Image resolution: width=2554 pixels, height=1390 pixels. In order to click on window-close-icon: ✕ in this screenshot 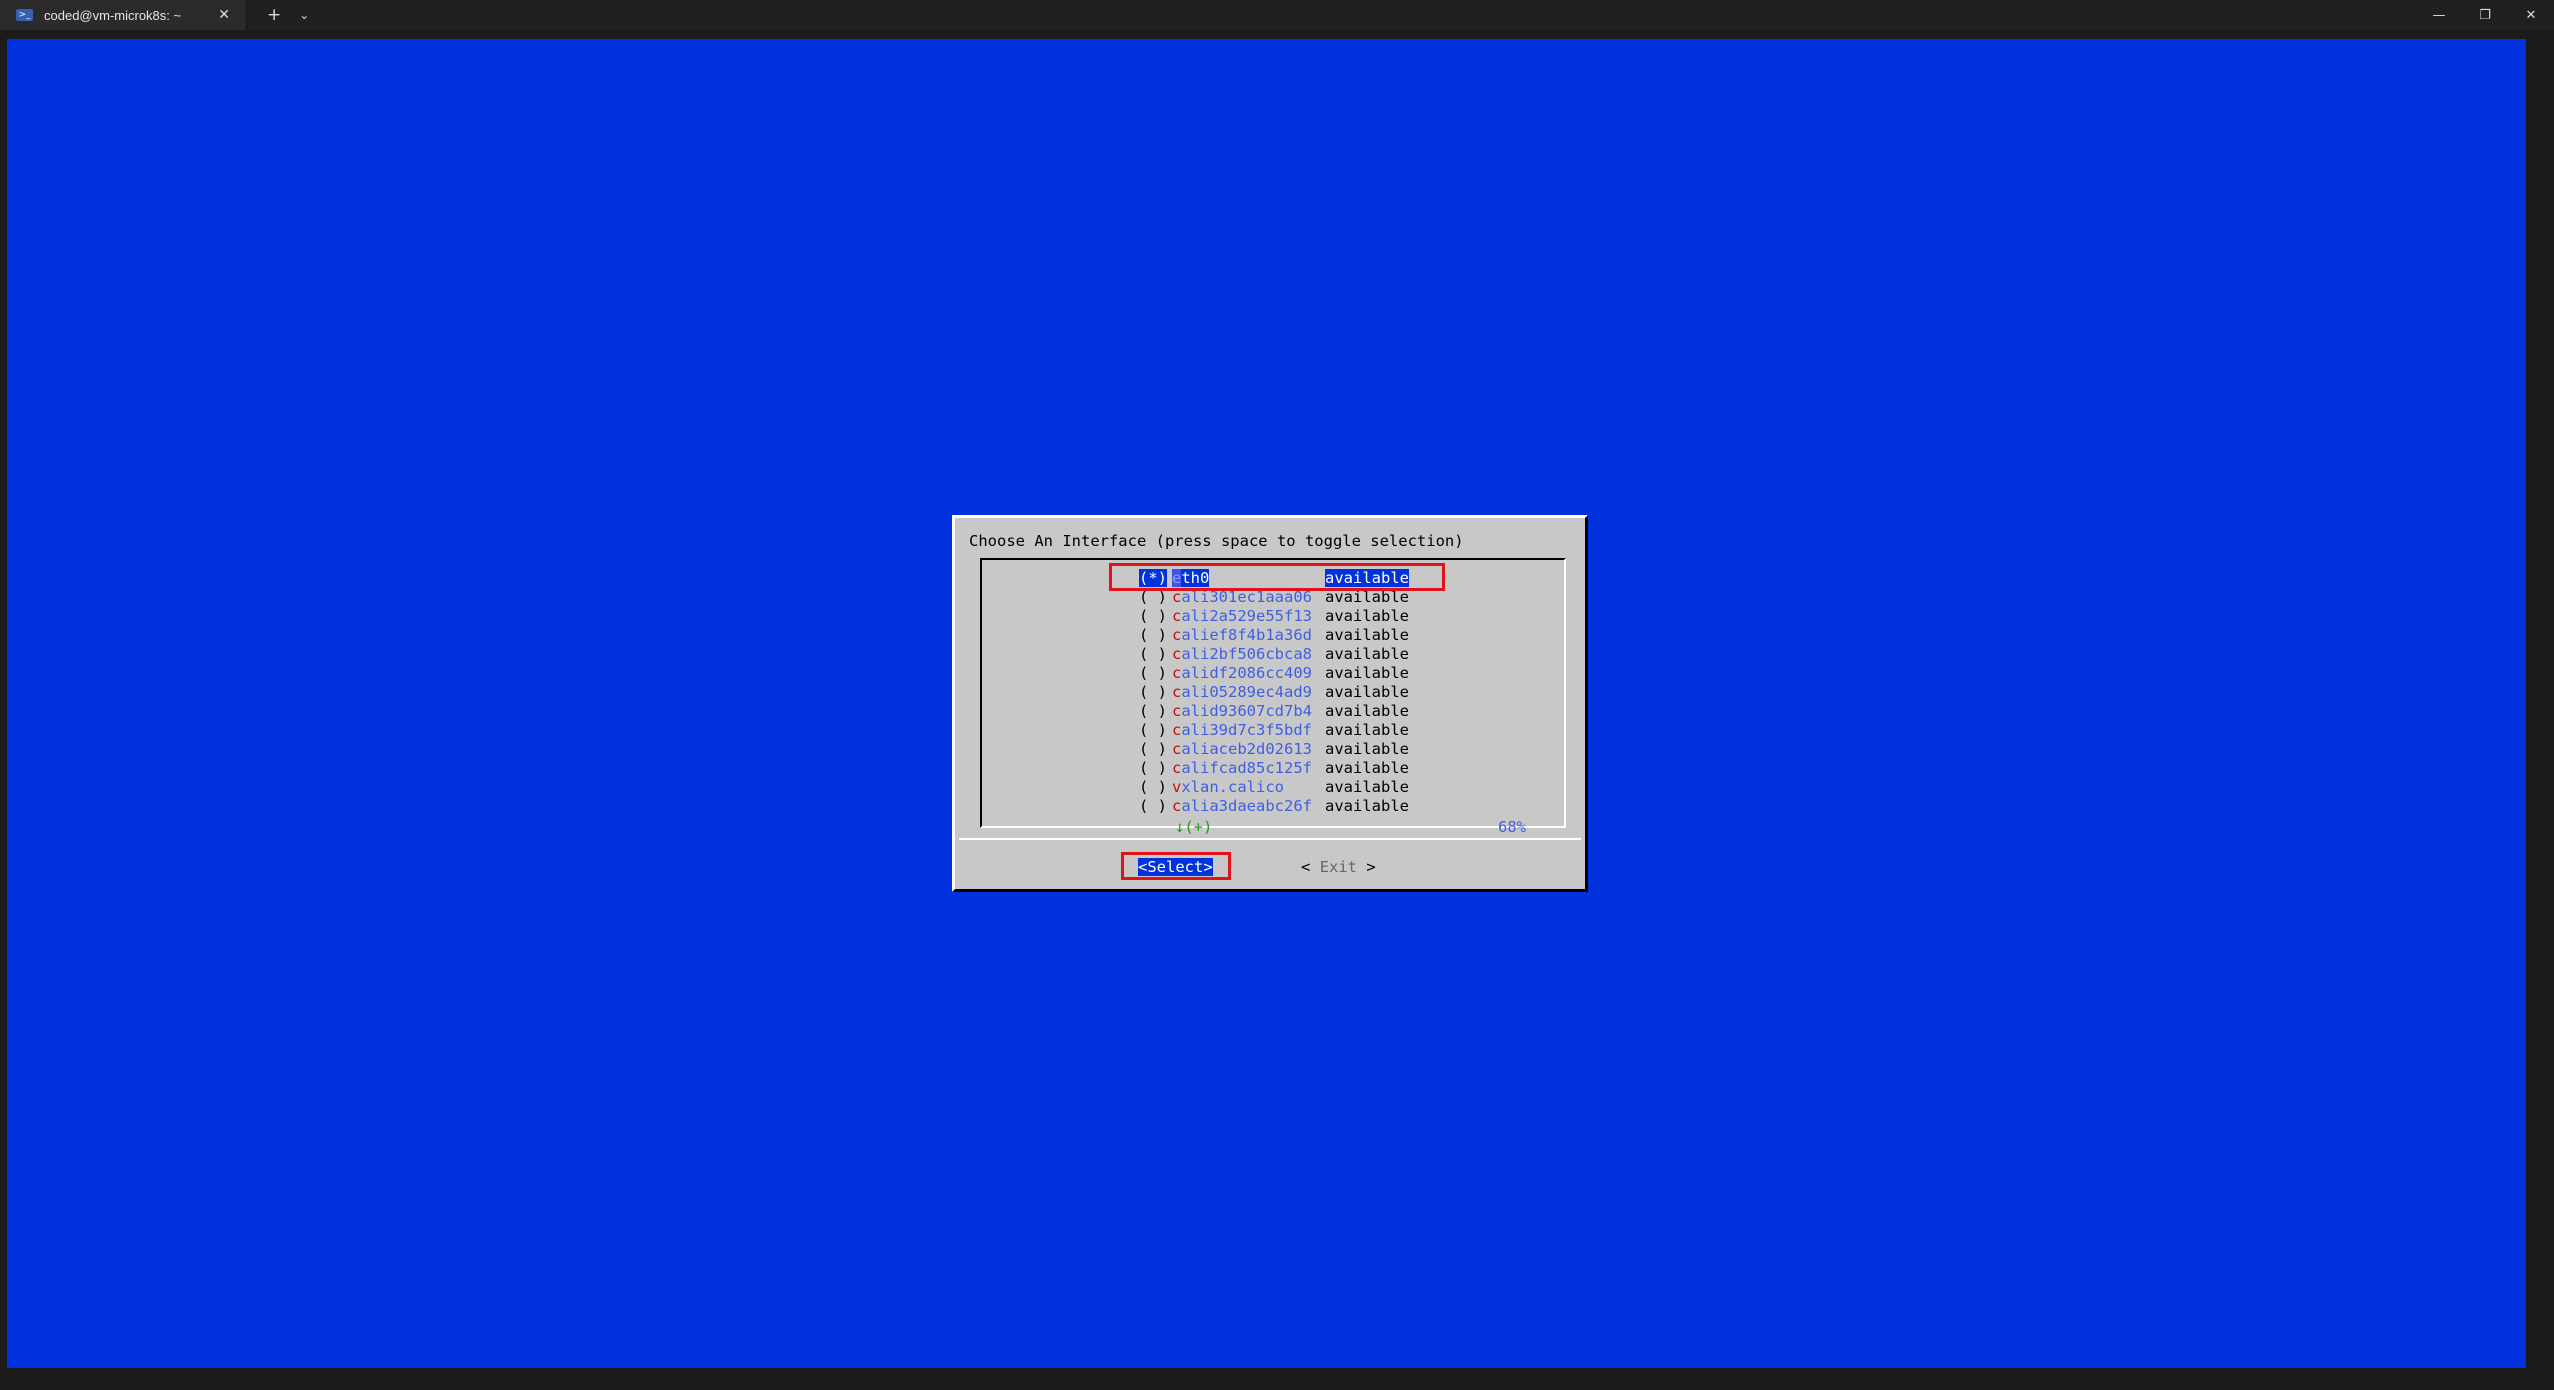, I will do `click(2531, 15)`.